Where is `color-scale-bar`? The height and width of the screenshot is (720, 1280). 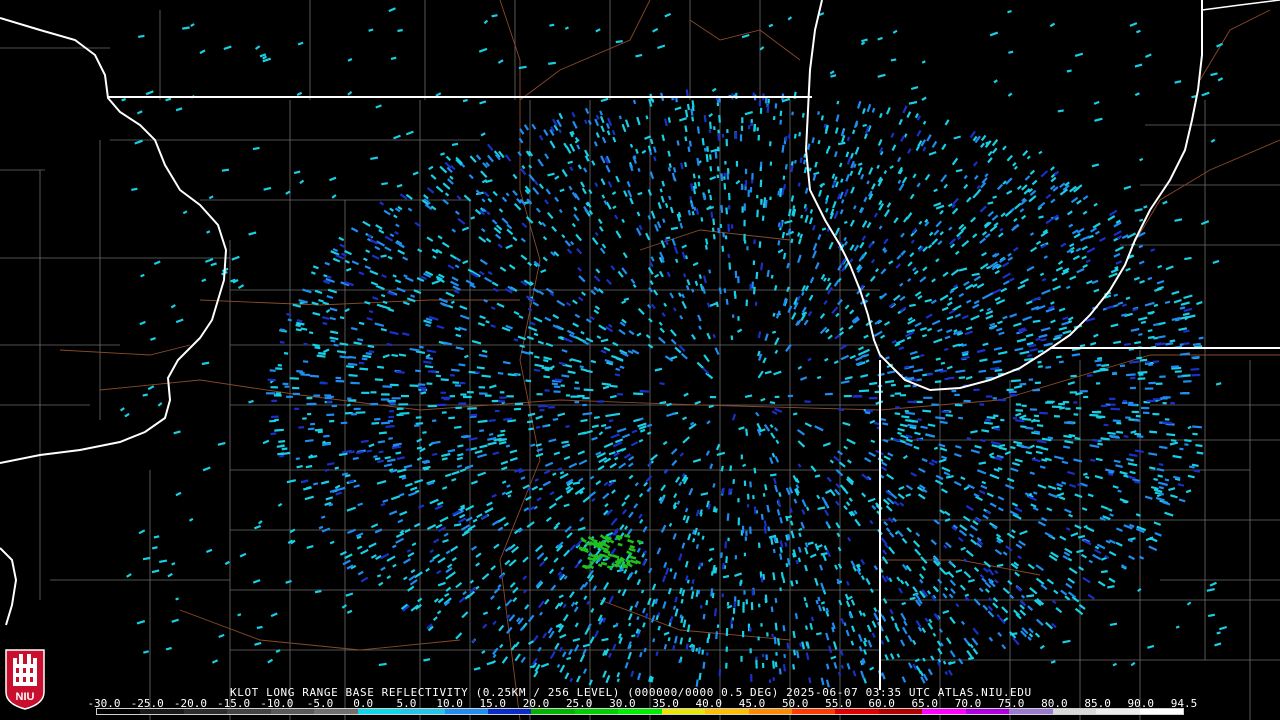 color-scale-bar is located at coordinates (640, 711).